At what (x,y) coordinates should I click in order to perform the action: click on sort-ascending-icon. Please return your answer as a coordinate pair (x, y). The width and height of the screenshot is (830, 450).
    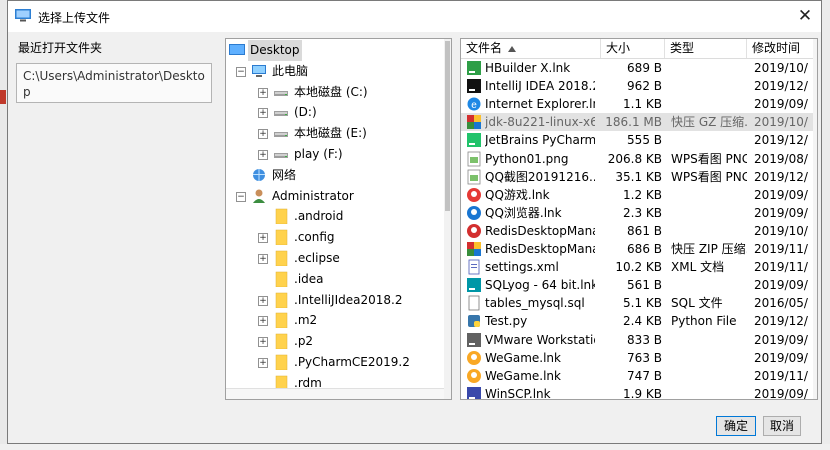
    Looking at the image, I should click on (512, 48).